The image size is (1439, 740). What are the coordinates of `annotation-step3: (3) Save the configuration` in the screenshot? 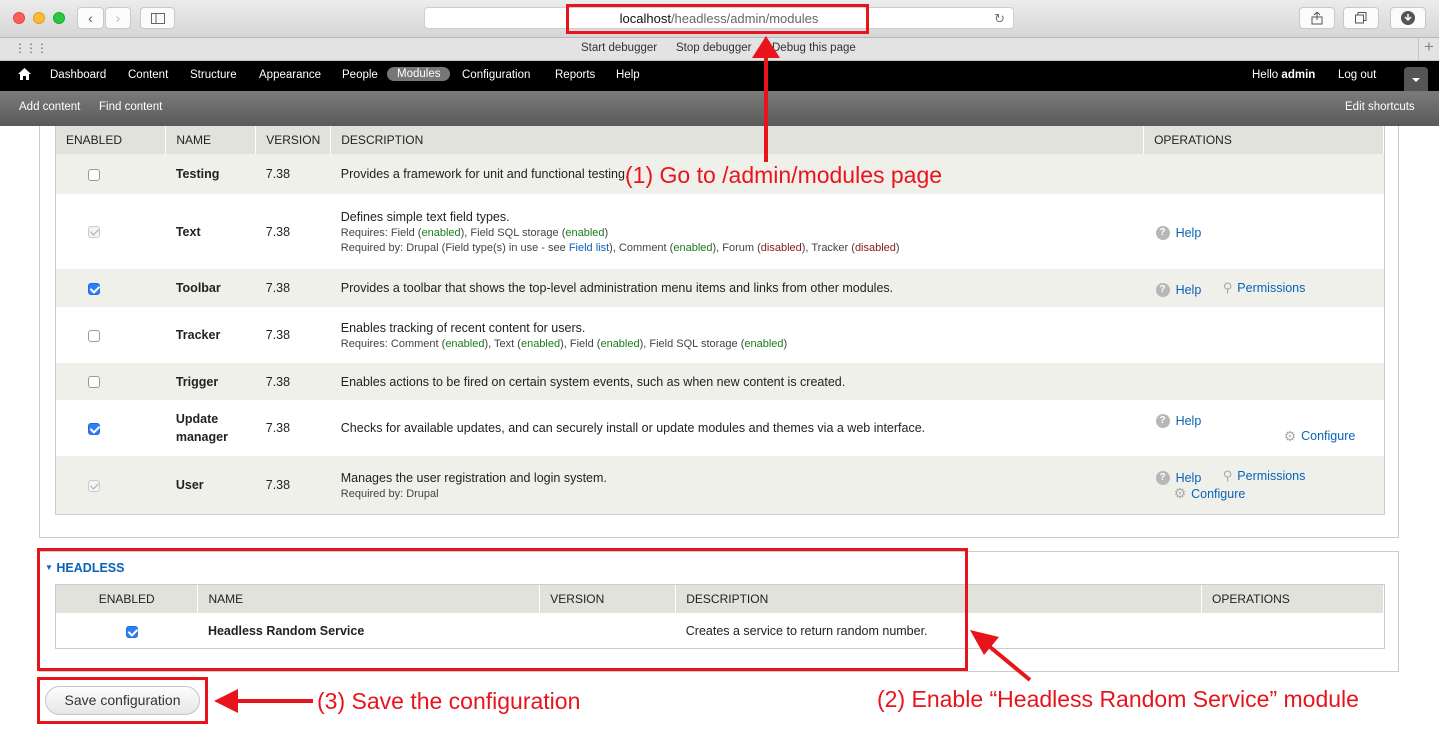 It's located at (449, 701).